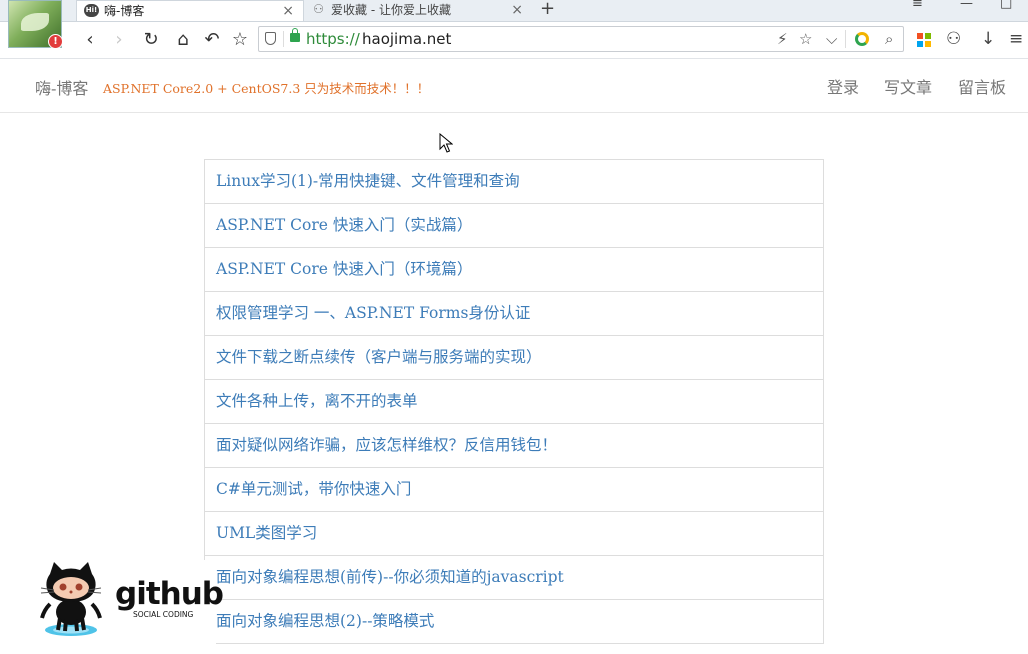 The width and height of the screenshot is (1028, 654). Describe the element at coordinates (90, 39) in the screenshot. I see `back-icon: ‹` at that location.